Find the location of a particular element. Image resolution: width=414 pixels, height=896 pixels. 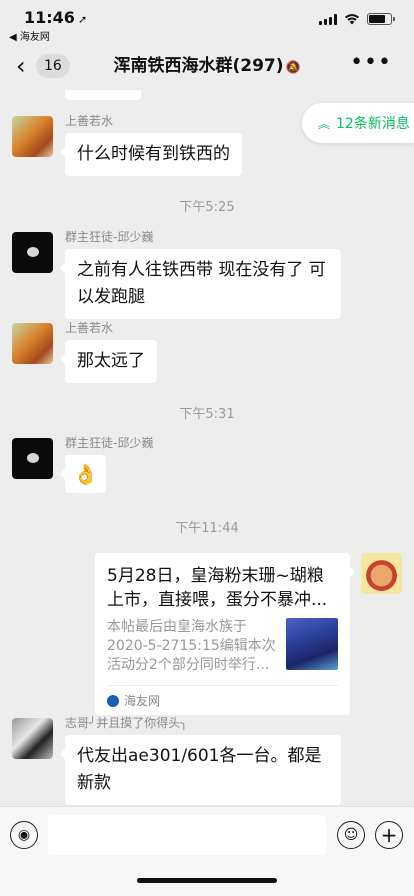

new-messages-button: ︽ 12条新消息 is located at coordinates (358, 123).